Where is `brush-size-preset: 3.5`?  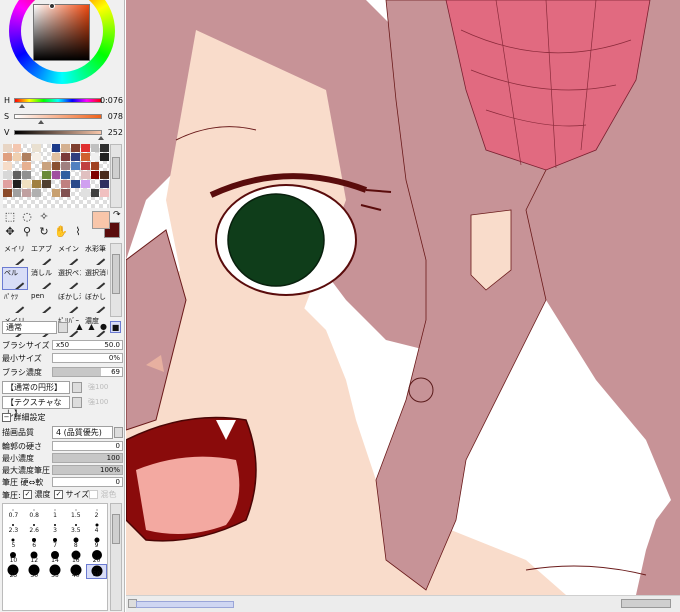 brush-size-preset: 3.5 is located at coordinates (75, 526).